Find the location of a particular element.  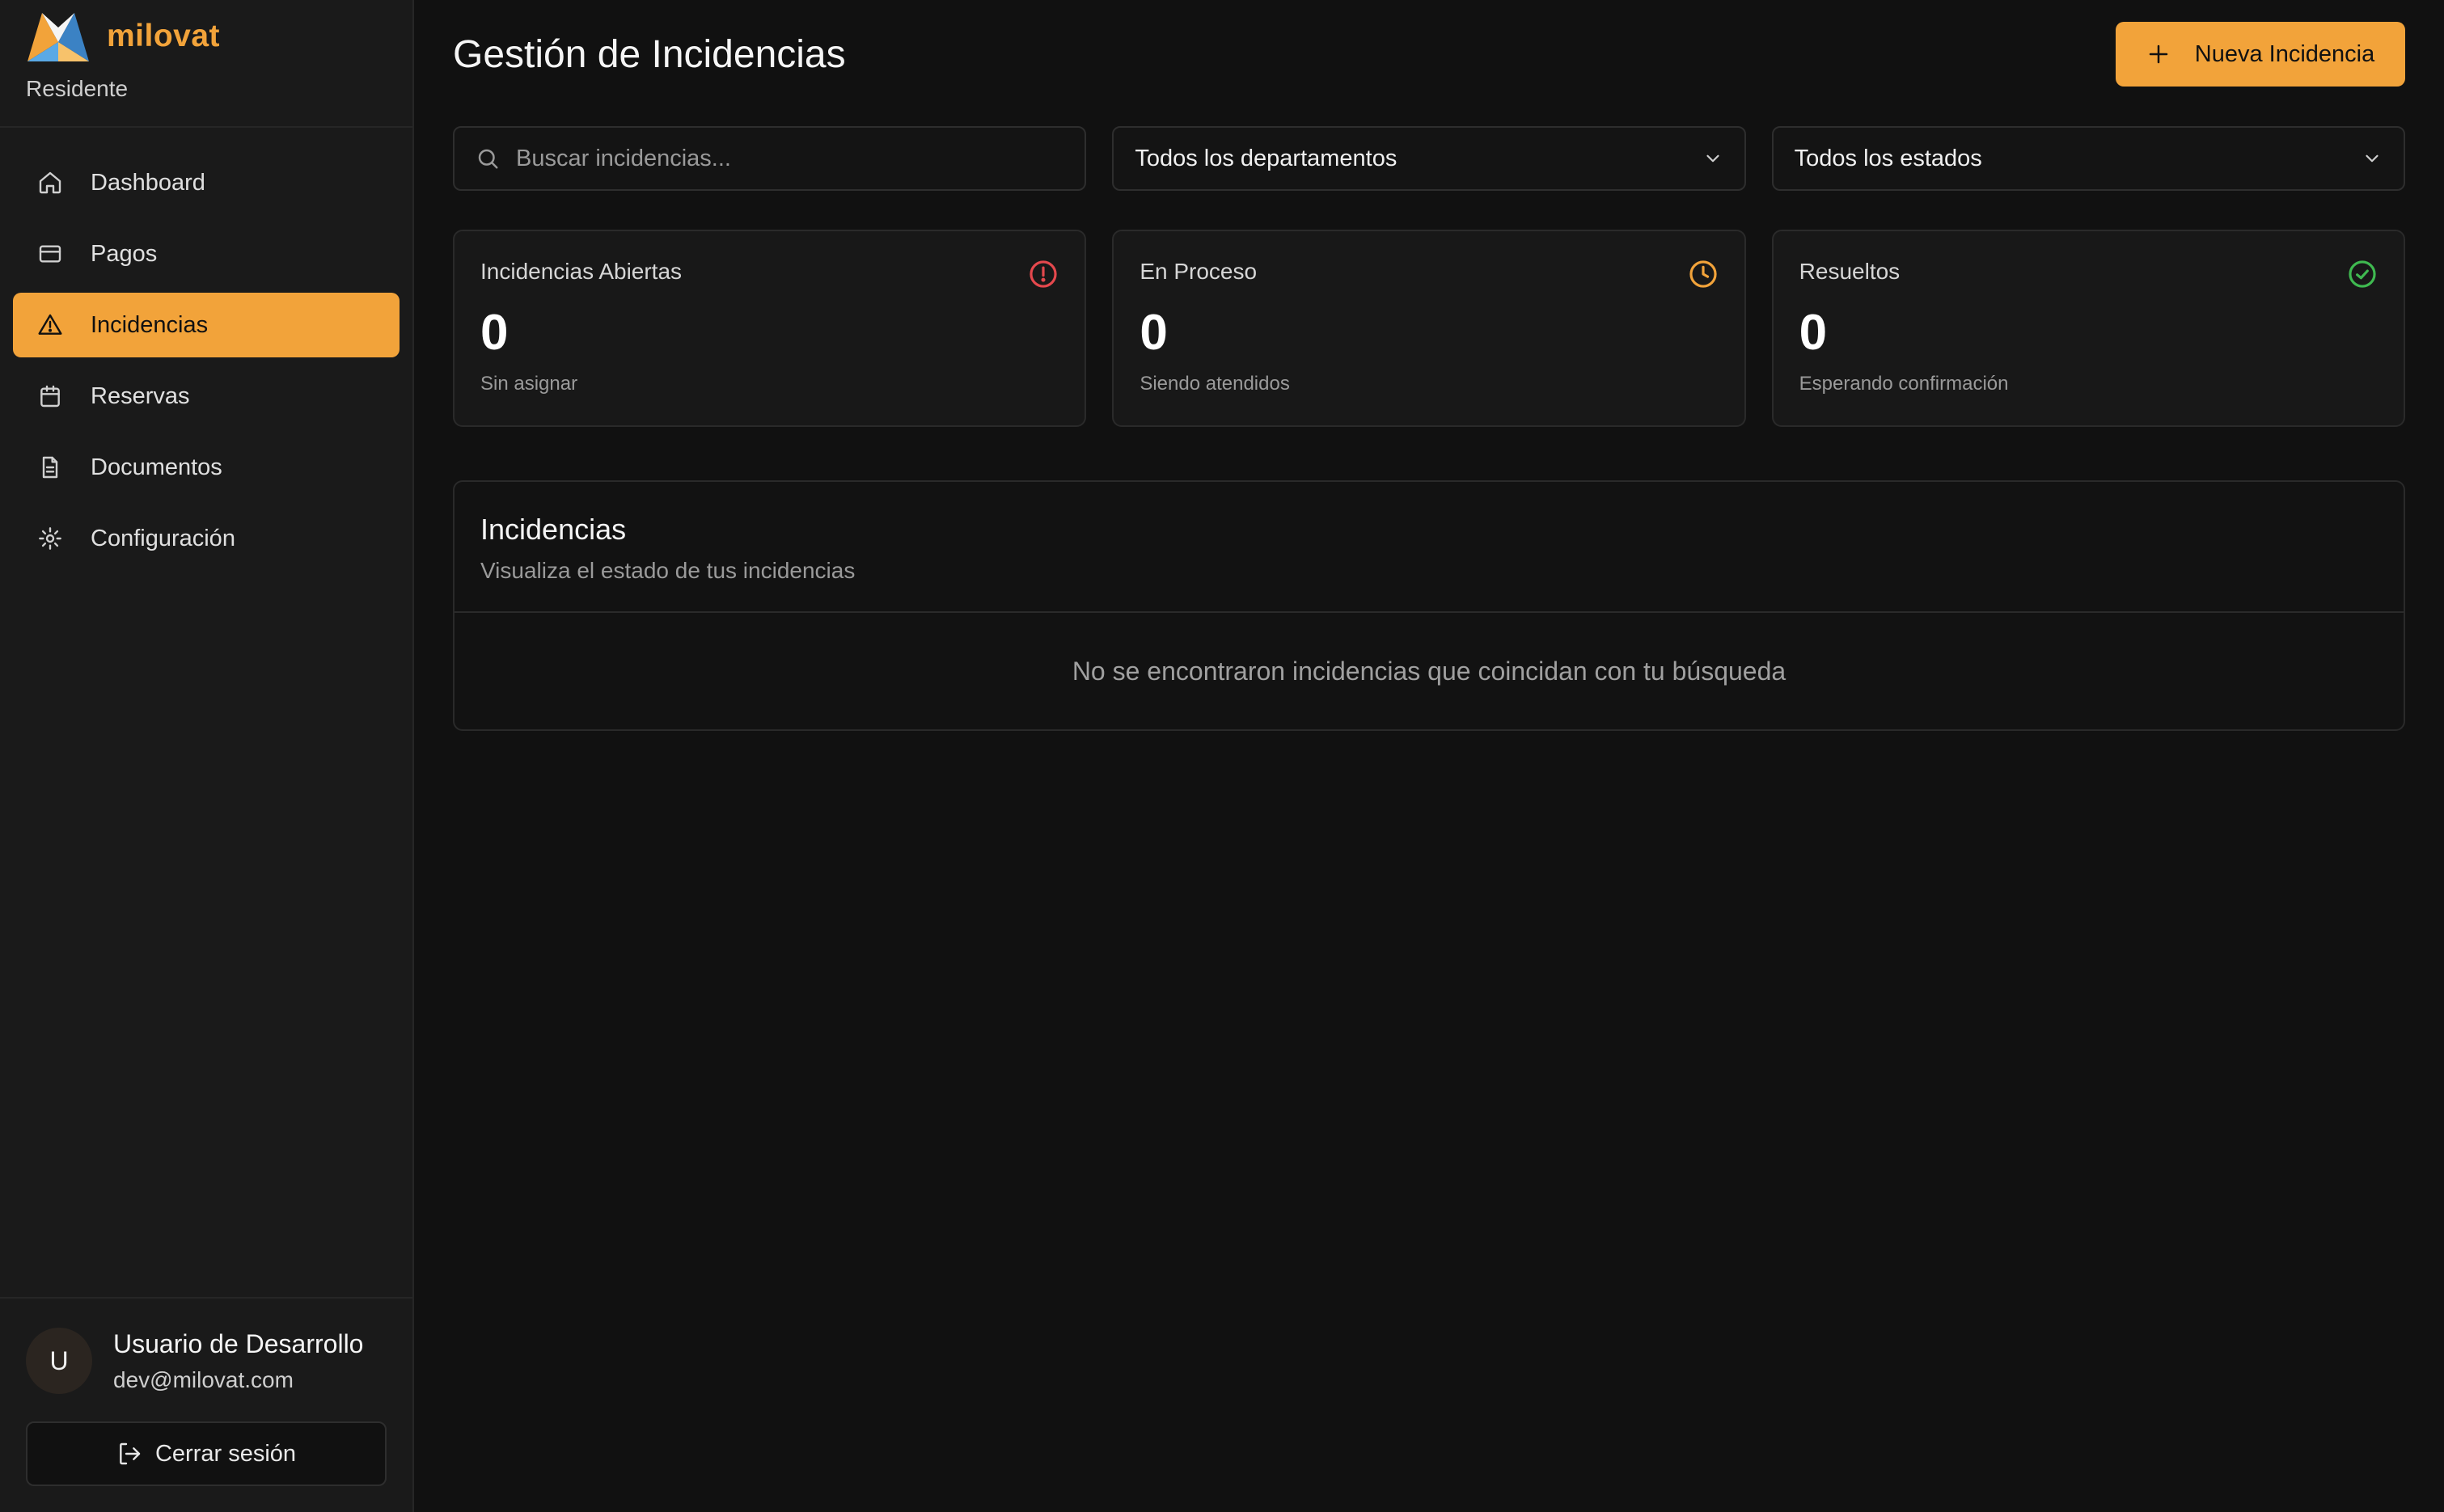

new-incident-button: Nueva Incidencia is located at coordinates (2260, 55).